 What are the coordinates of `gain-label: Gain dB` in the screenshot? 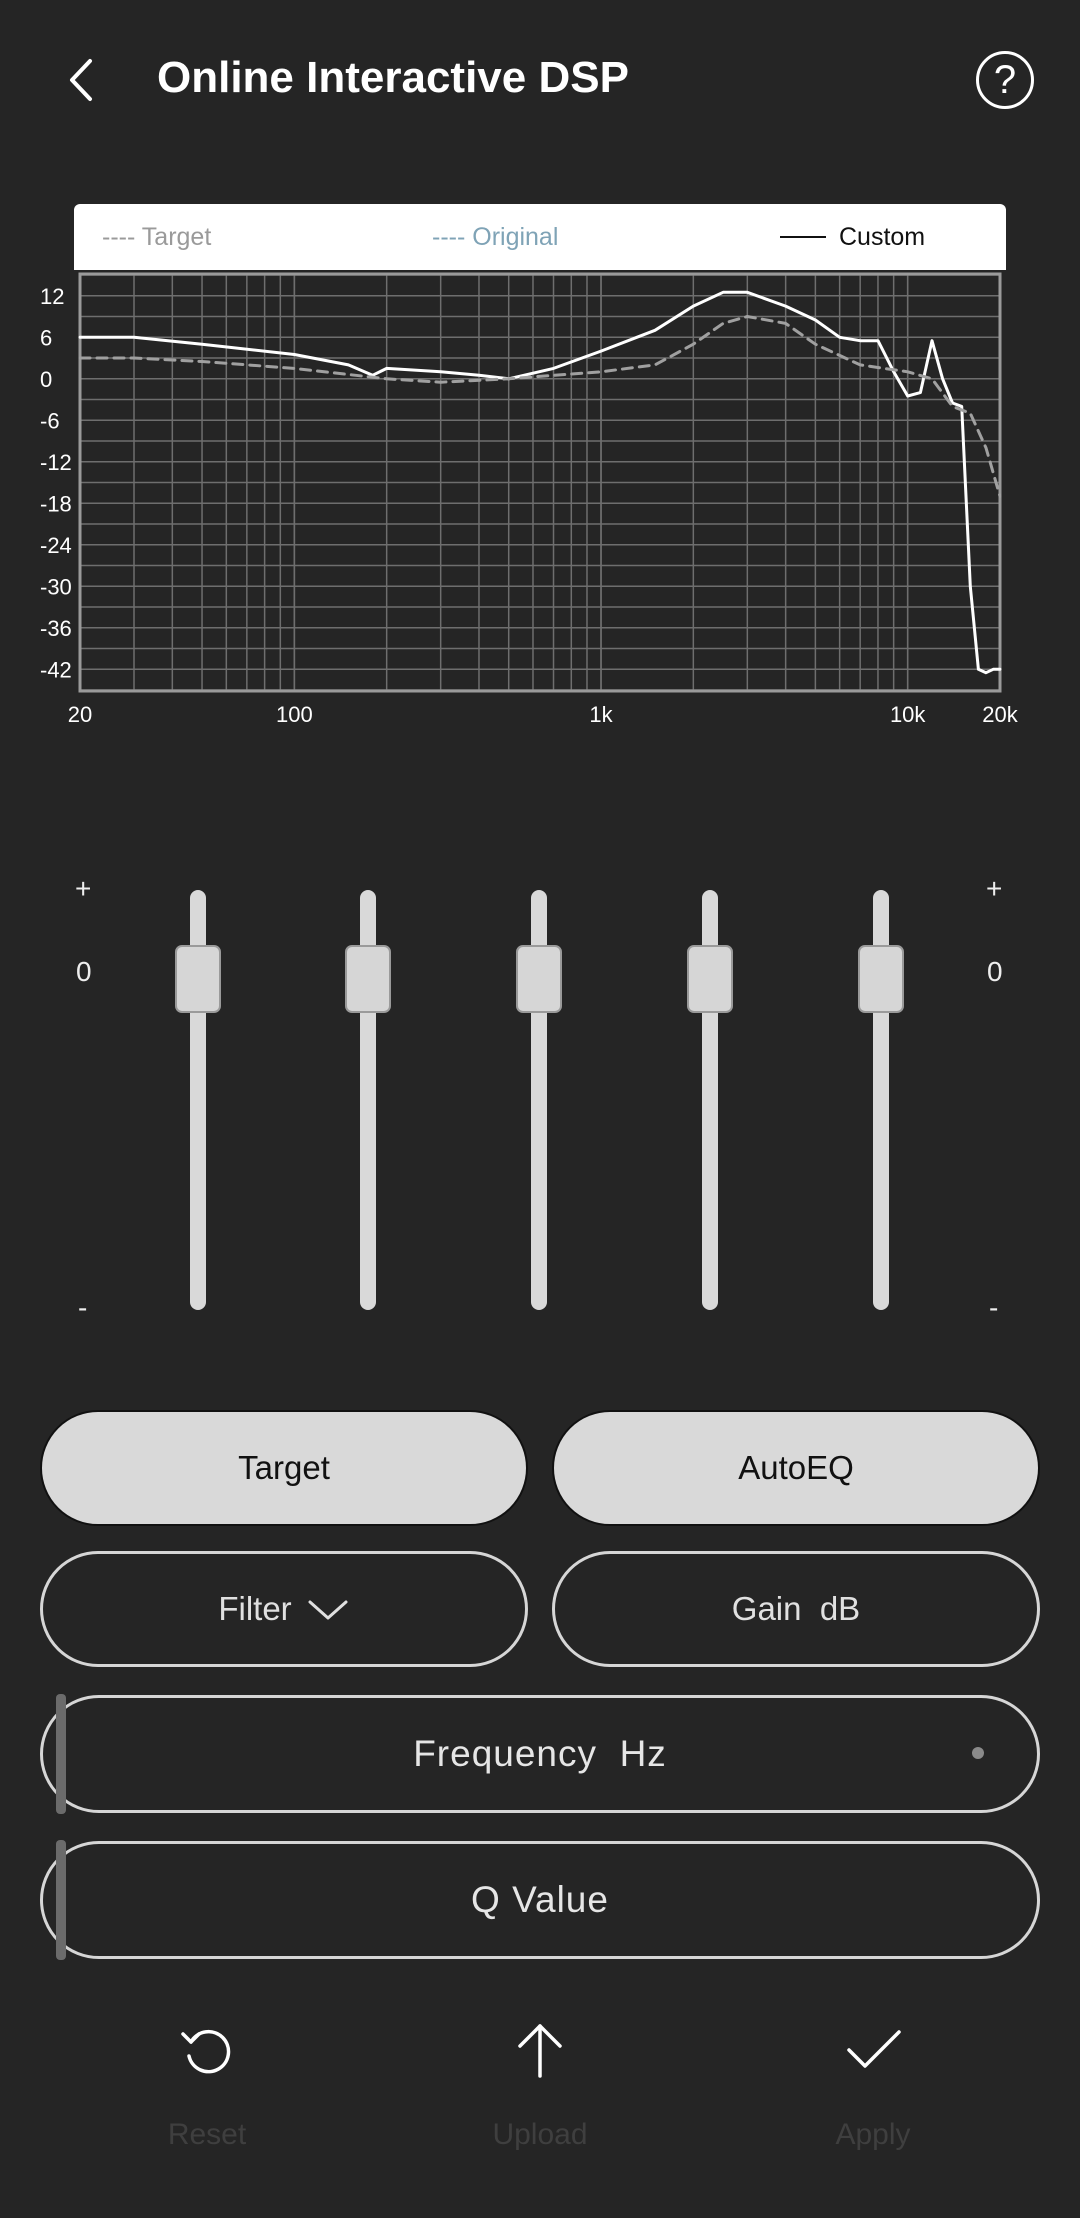 It's located at (796, 1608).